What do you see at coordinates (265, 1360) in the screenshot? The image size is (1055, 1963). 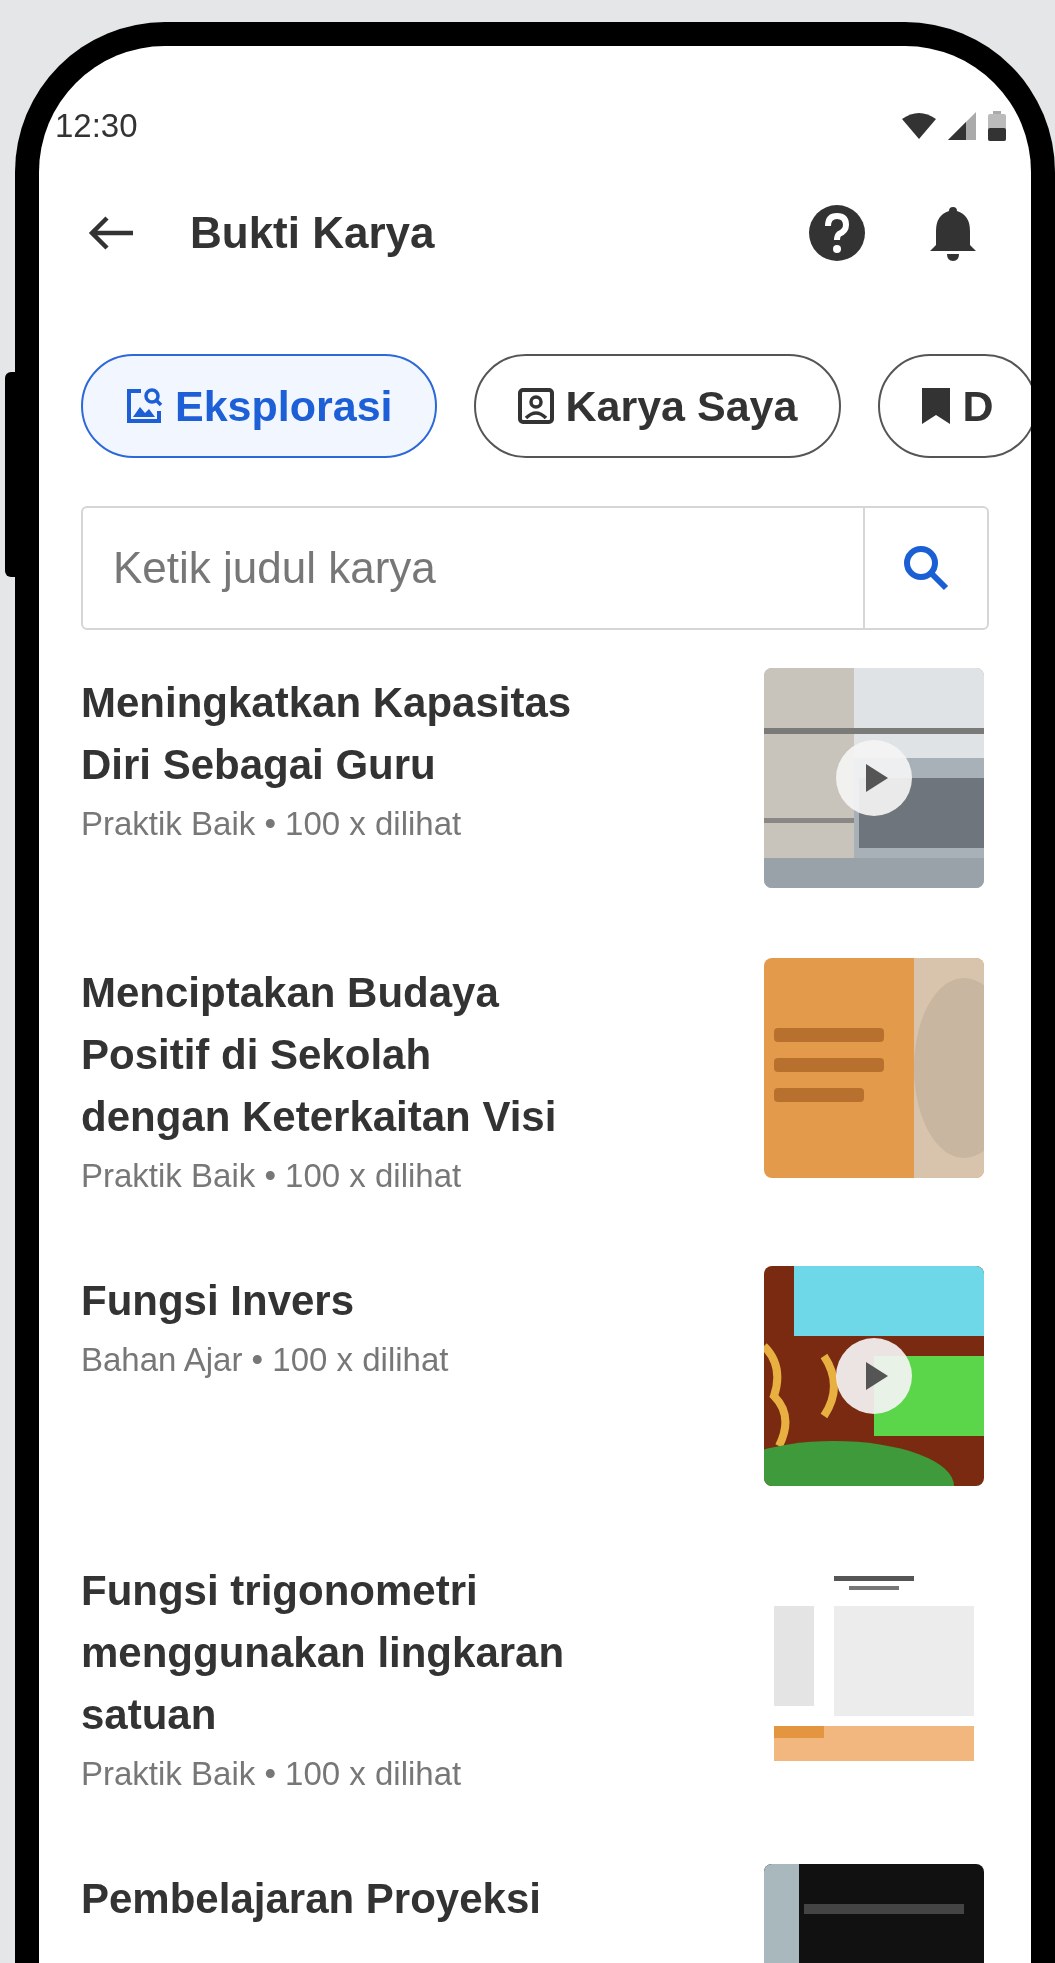 I see `item-meta: Bahan Ajar • 100 x dilihat` at bounding box center [265, 1360].